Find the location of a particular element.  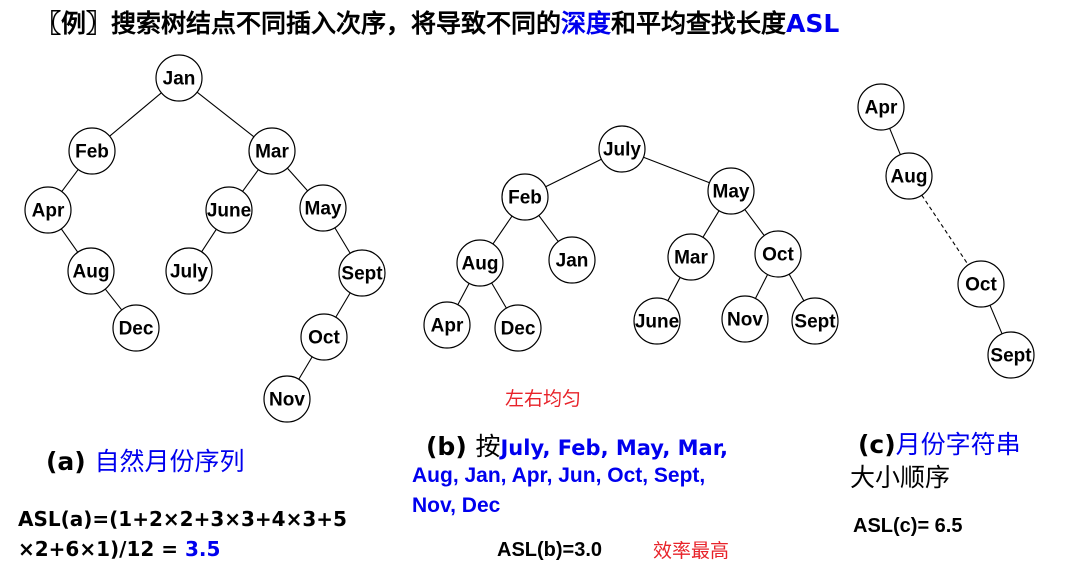

caption-c-line2: 大小顺序 is located at coordinates (900, 477).